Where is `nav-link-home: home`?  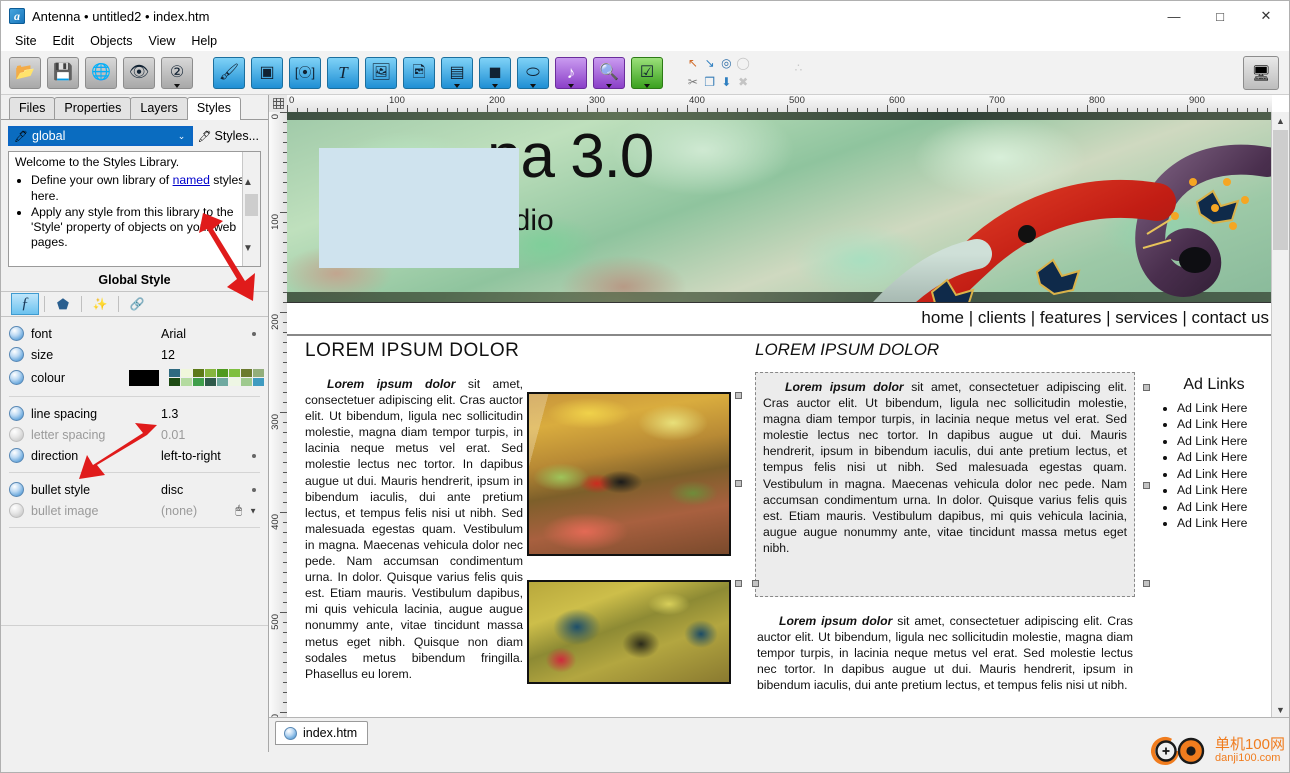 nav-link-home: home is located at coordinates (942, 317).